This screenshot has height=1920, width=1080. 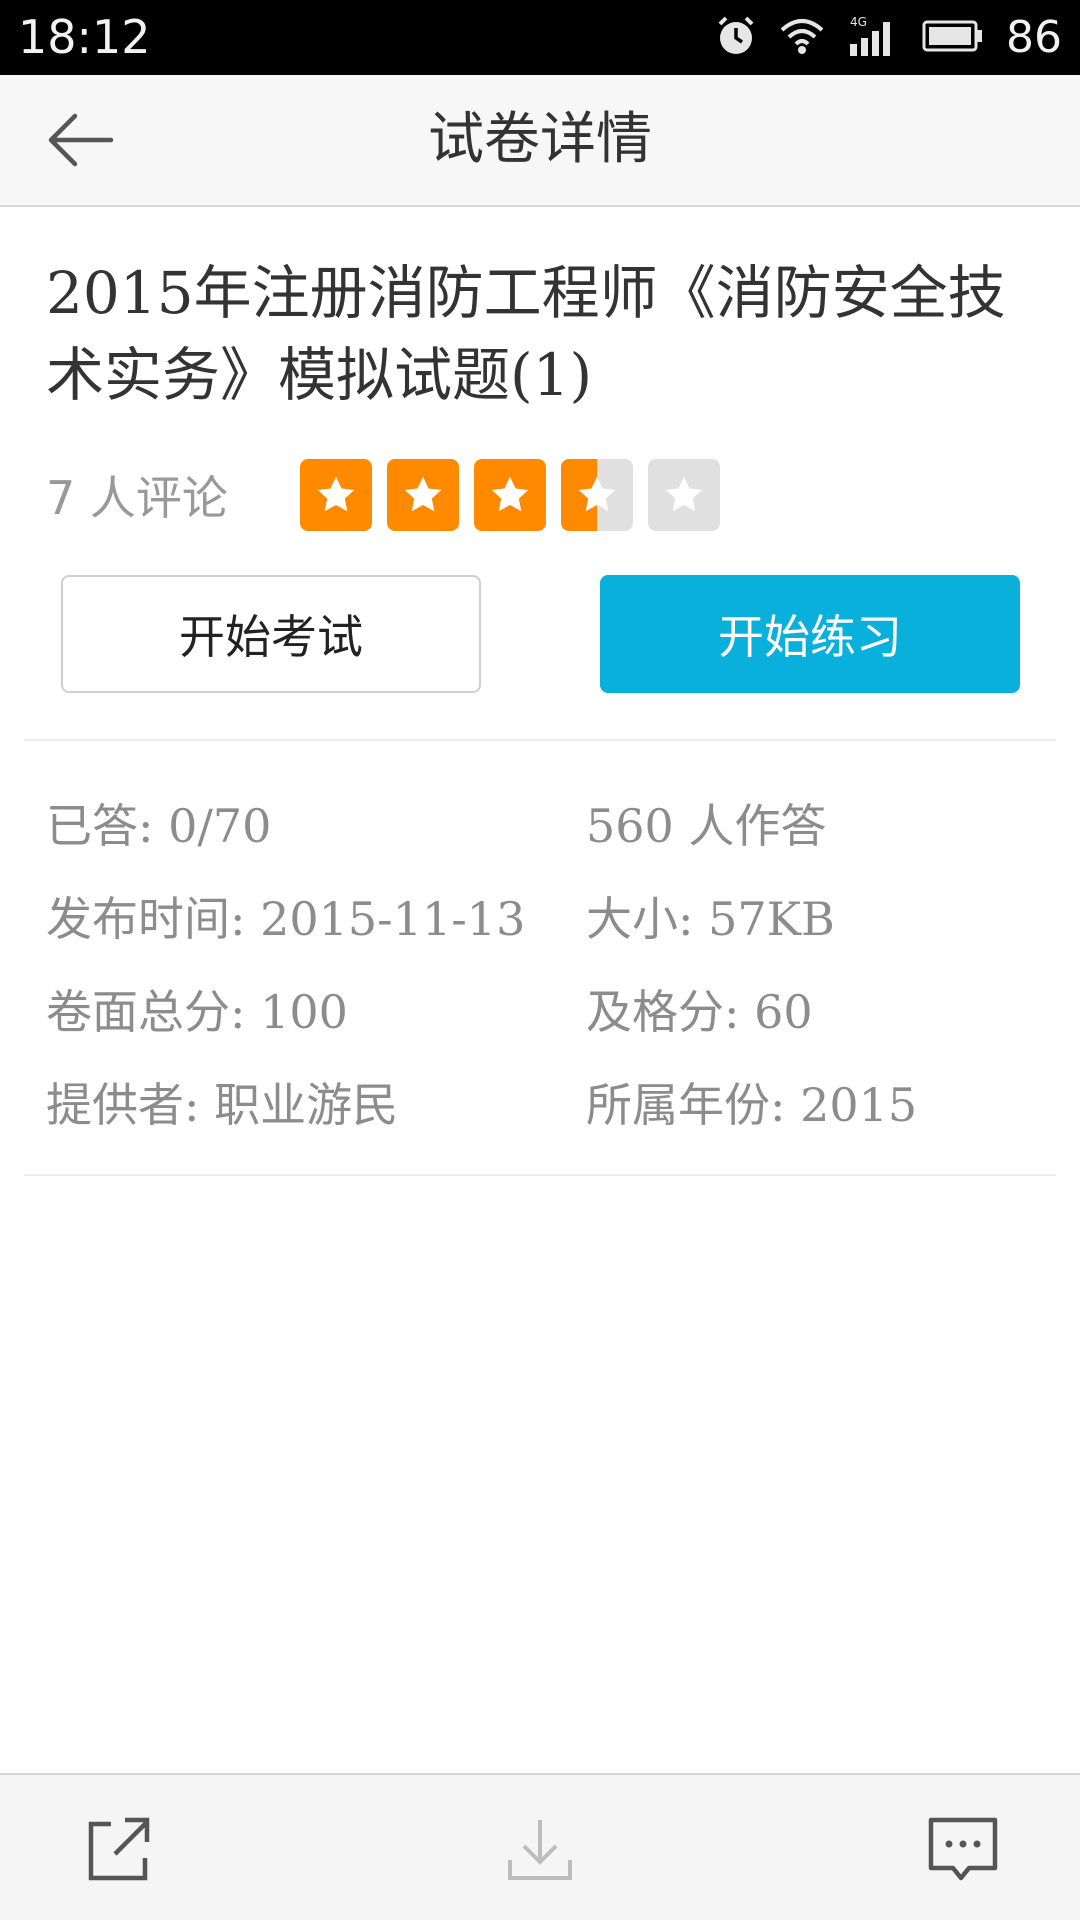 I want to click on provider: 提供者: 职业游民, so click(x=222, y=1105).